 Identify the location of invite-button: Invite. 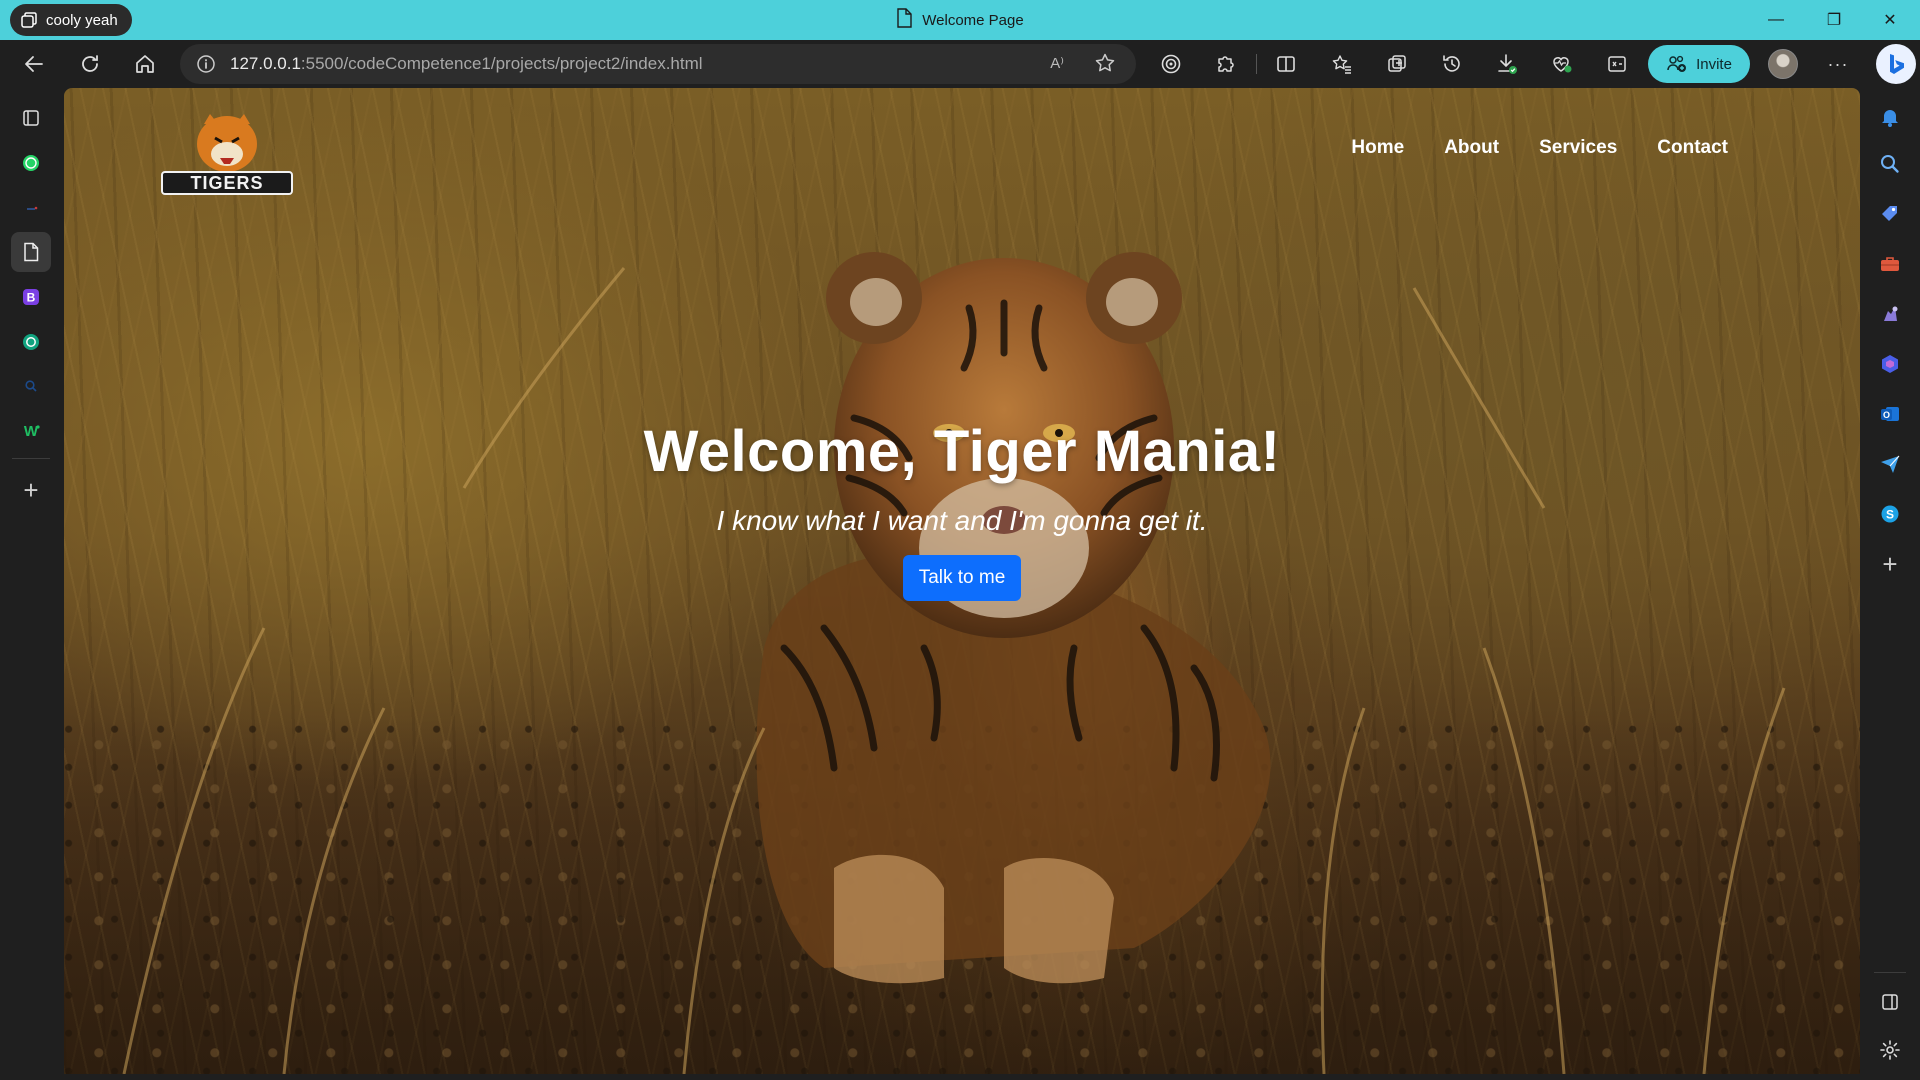
(1699, 64).